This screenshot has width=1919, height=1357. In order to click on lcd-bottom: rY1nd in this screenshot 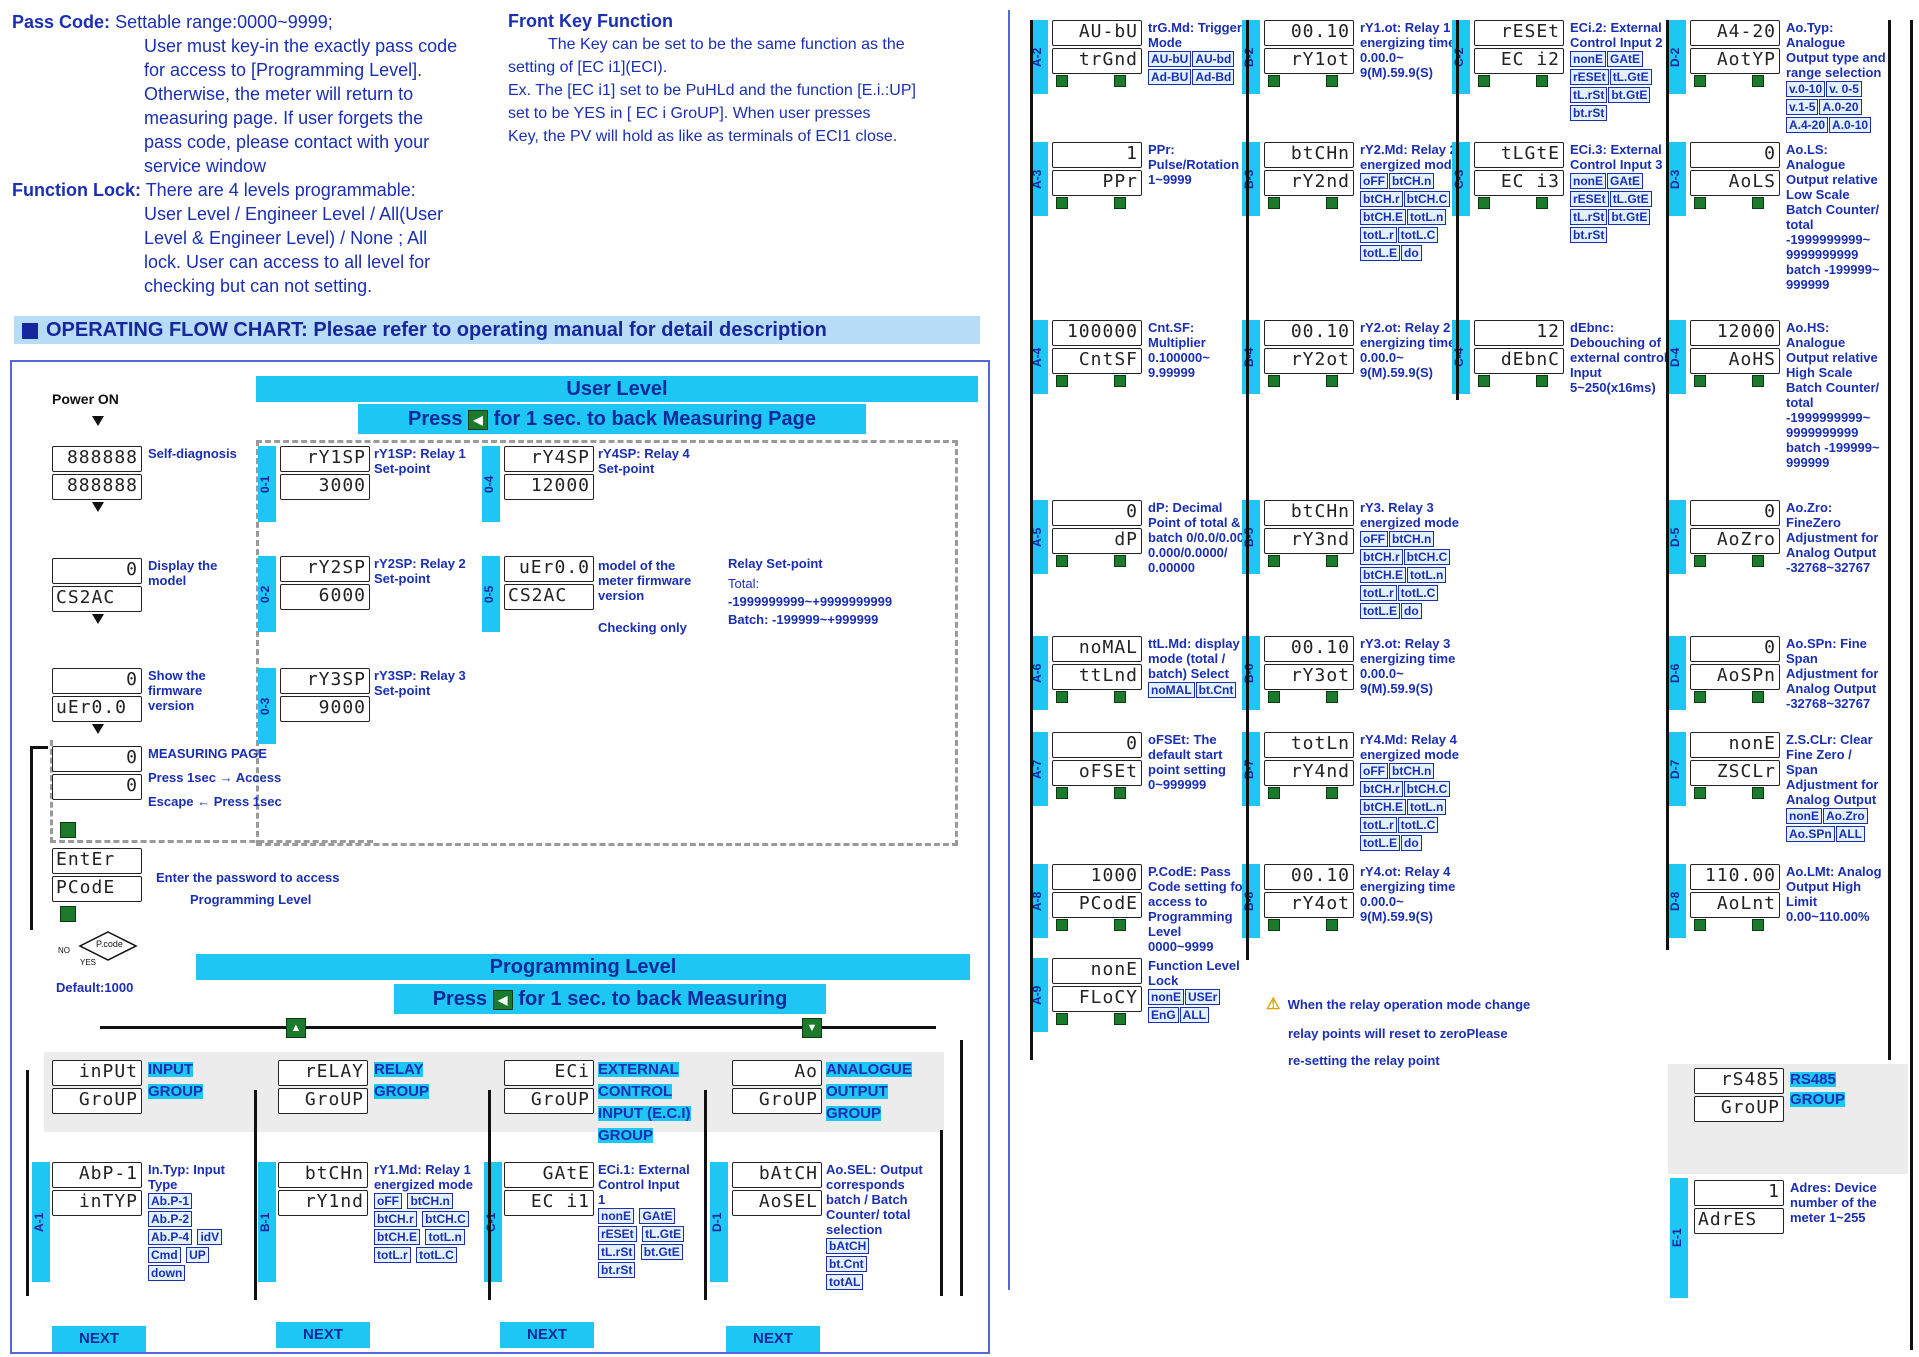, I will do `click(323, 1203)`.